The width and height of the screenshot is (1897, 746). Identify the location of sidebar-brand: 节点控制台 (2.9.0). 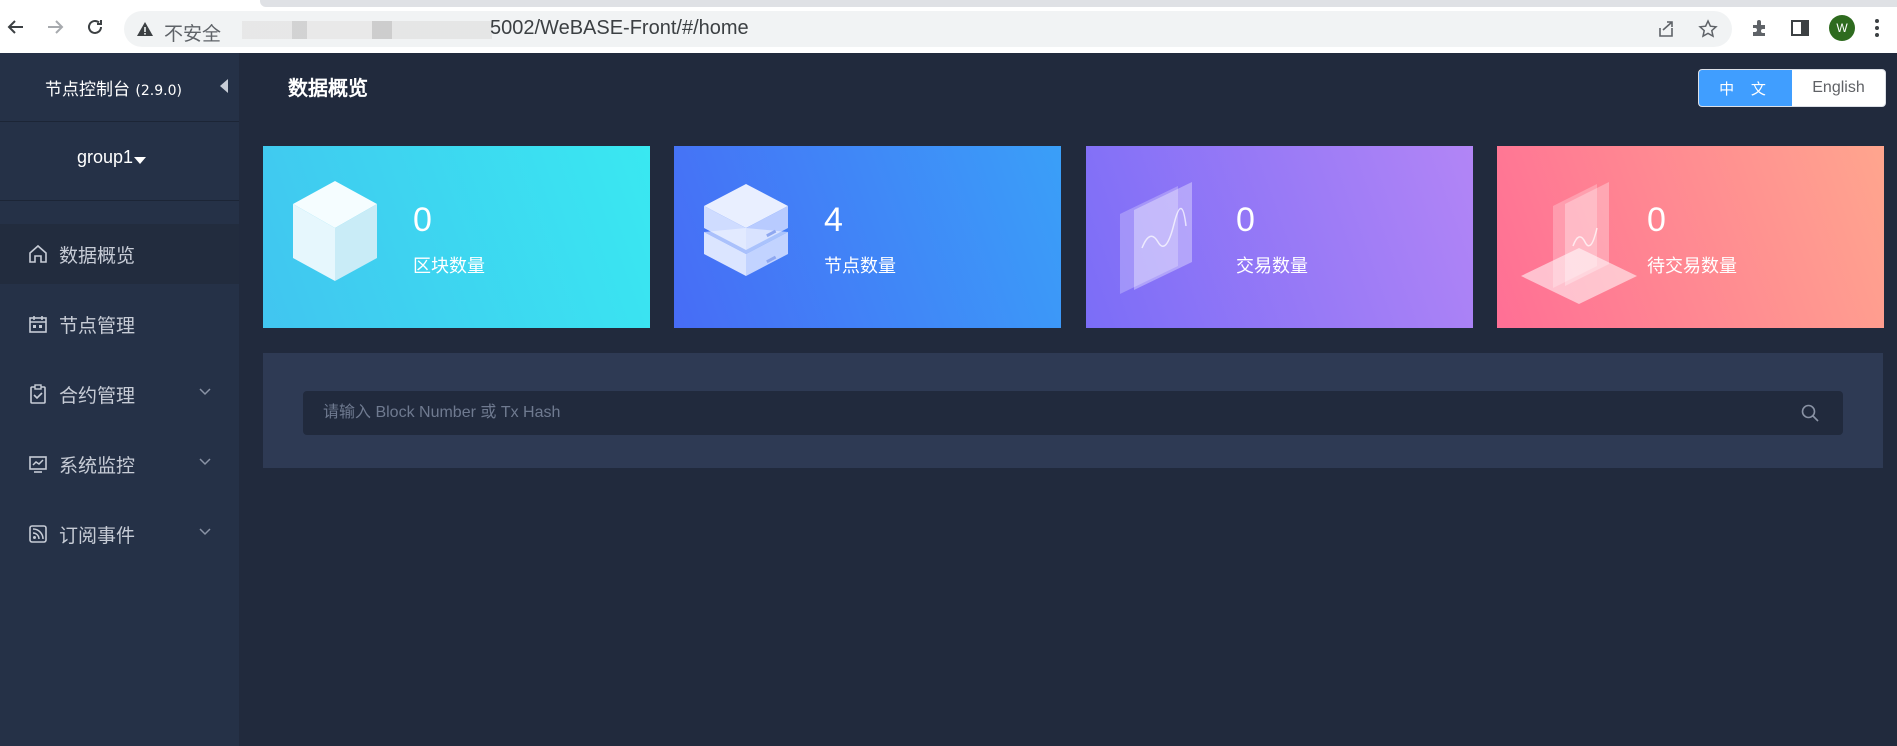
(119, 87).